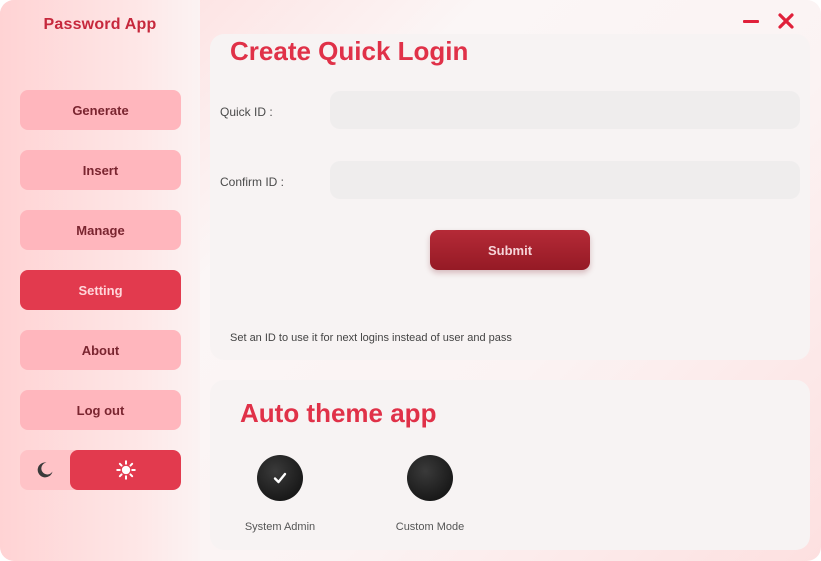 This screenshot has height=561, width=821. Describe the element at coordinates (510, 250) in the screenshot. I see `submit-button: Submit` at that location.